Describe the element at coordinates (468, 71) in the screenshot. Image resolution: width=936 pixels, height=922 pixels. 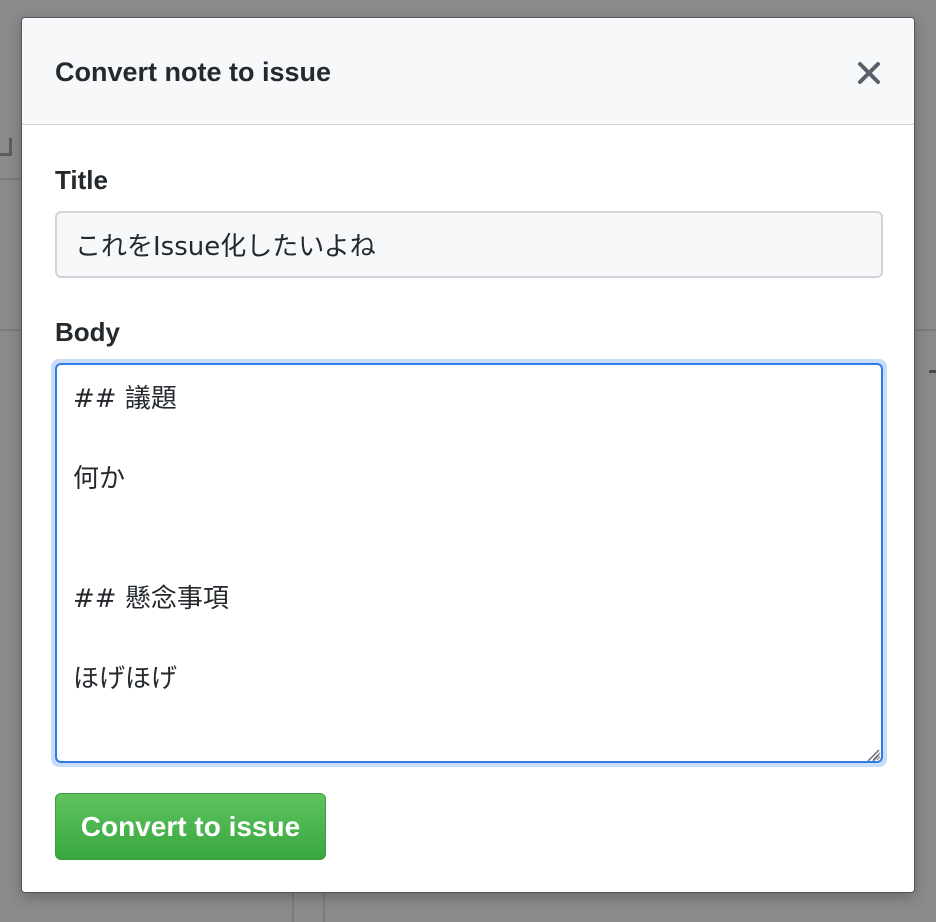
I see `dialog-header: Convert note to issue` at that location.